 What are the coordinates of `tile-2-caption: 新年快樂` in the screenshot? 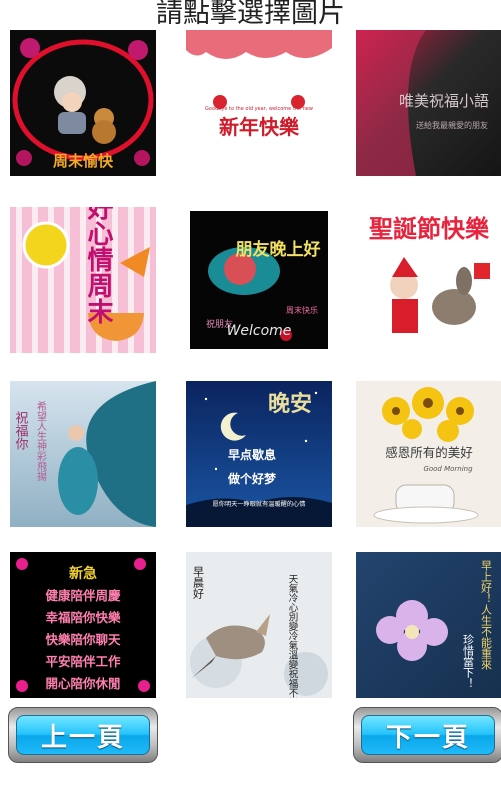 It's located at (259, 127).